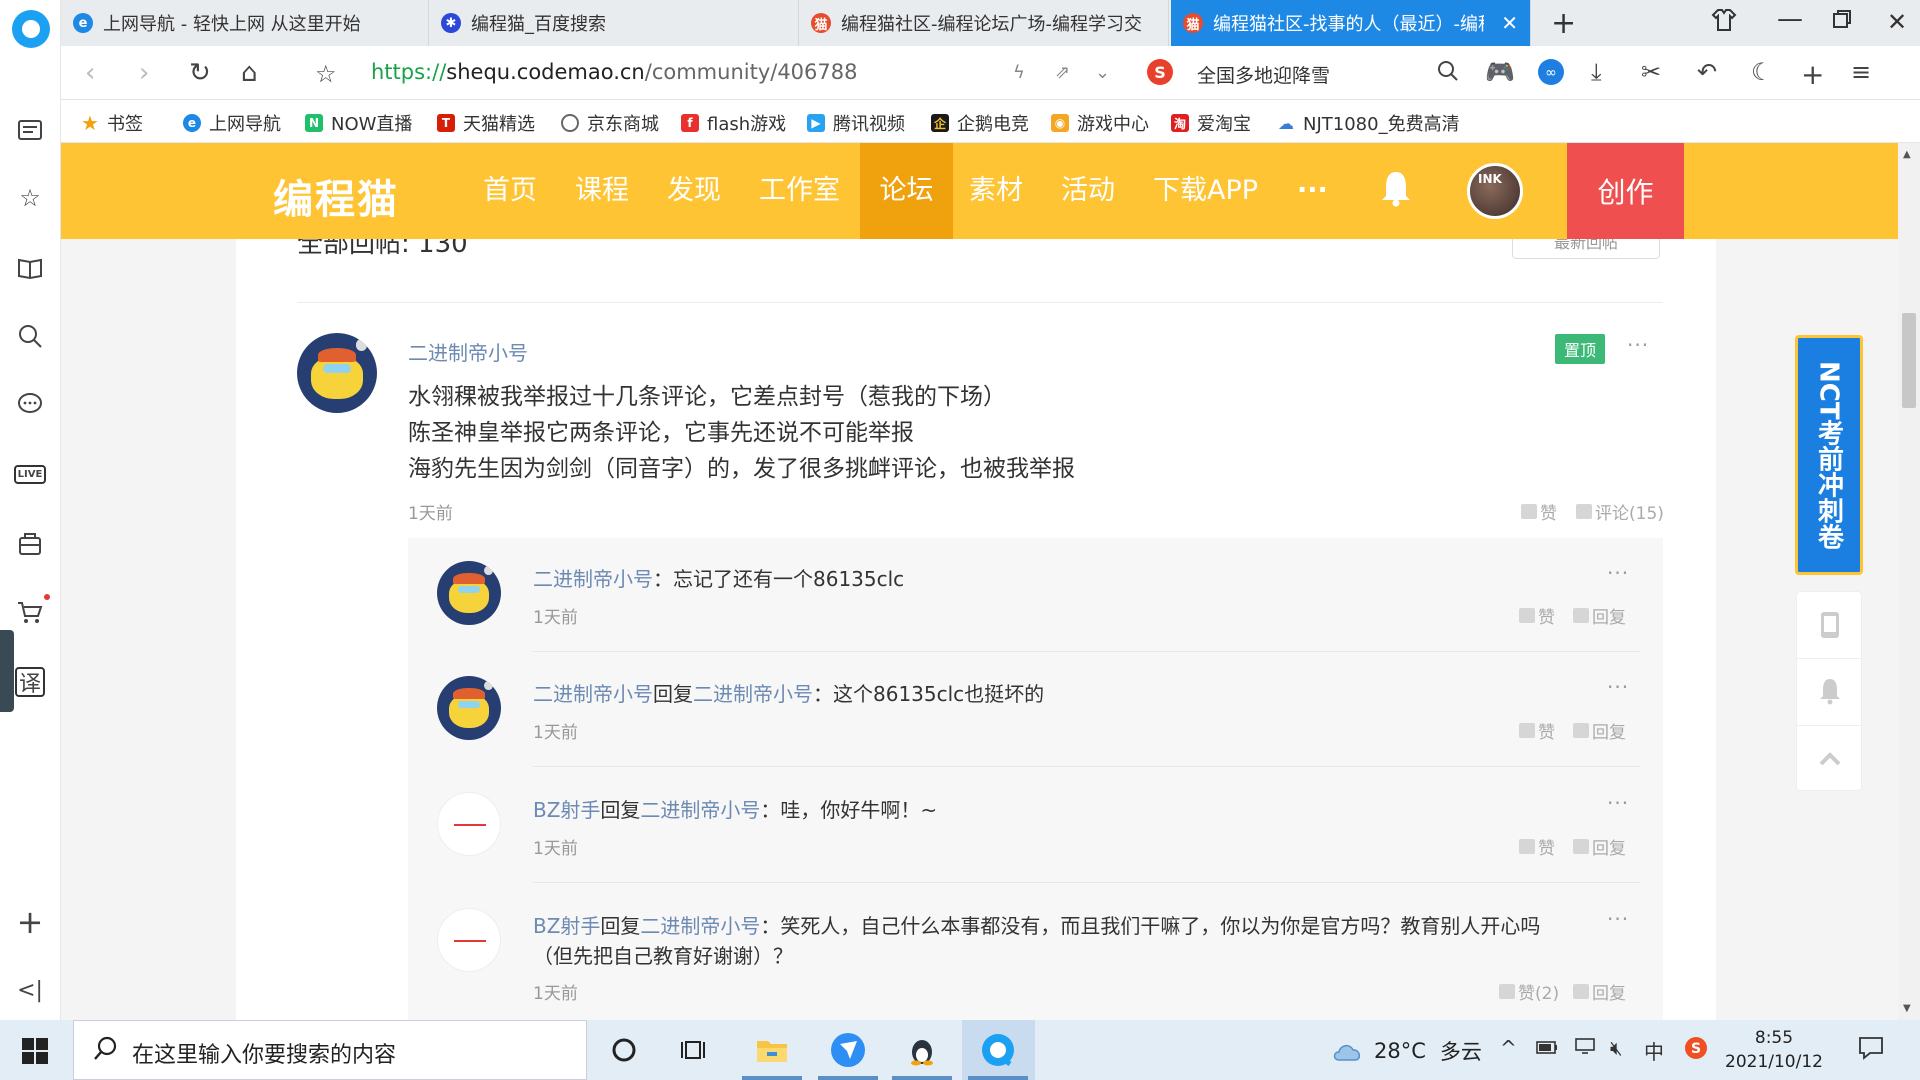 This screenshot has width=1920, height=1080. Describe the element at coordinates (30, 198) in the screenshot. I see `favorites-star-icon: ☆` at that location.